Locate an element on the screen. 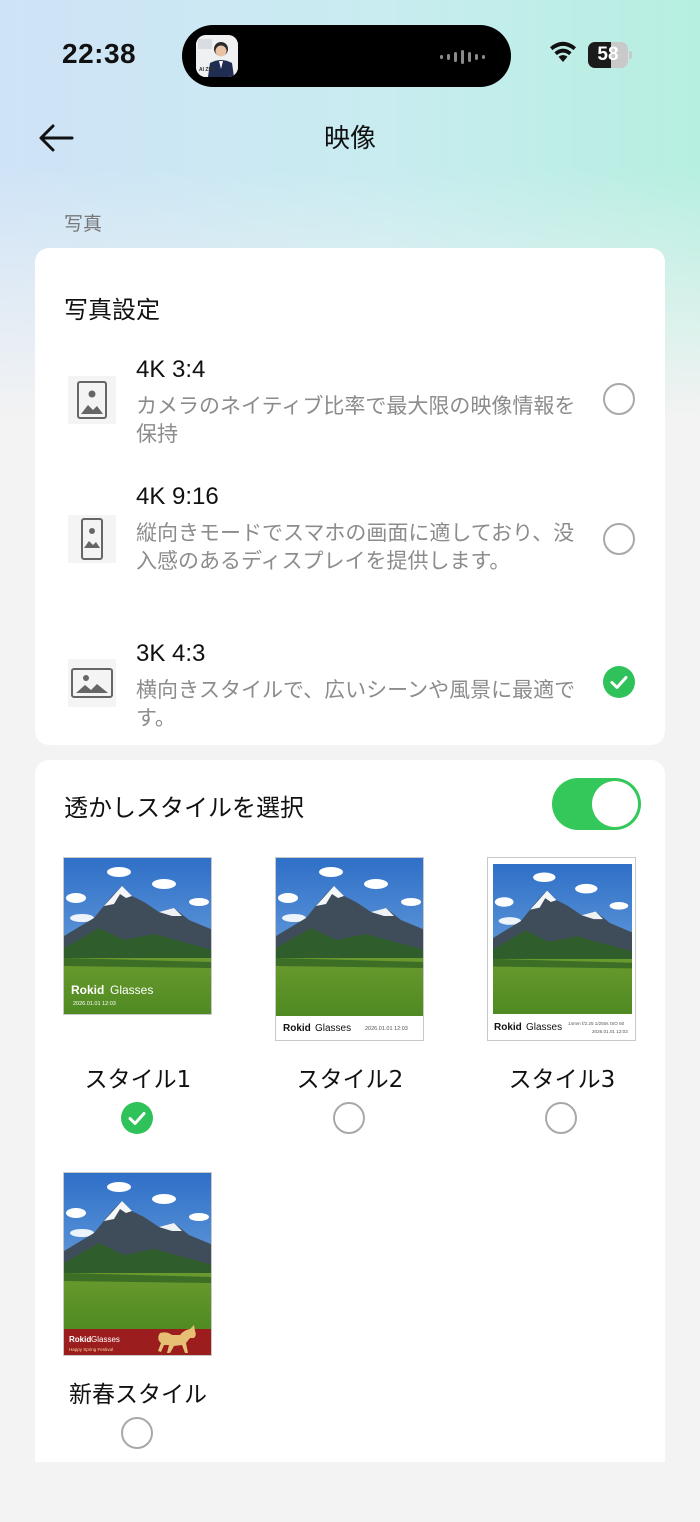  option-title: 4K 9:16 is located at coordinates (177, 496).